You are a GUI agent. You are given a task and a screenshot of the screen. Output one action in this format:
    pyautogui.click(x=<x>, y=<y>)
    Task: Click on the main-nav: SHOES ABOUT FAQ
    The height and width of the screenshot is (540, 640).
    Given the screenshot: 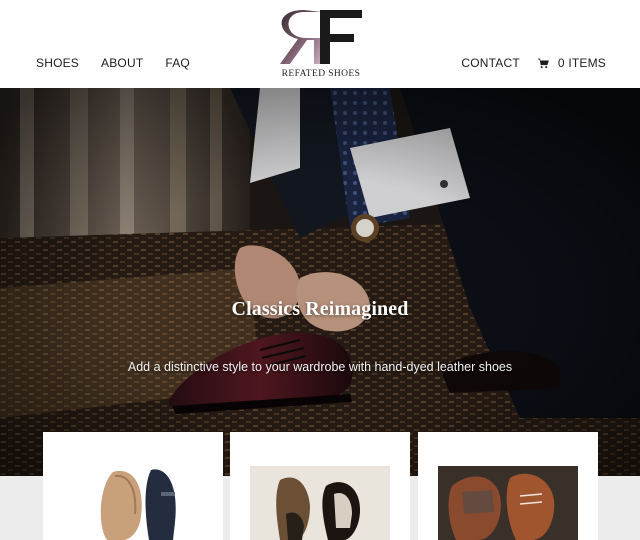 What is the action you would take?
    pyautogui.click(x=113, y=63)
    